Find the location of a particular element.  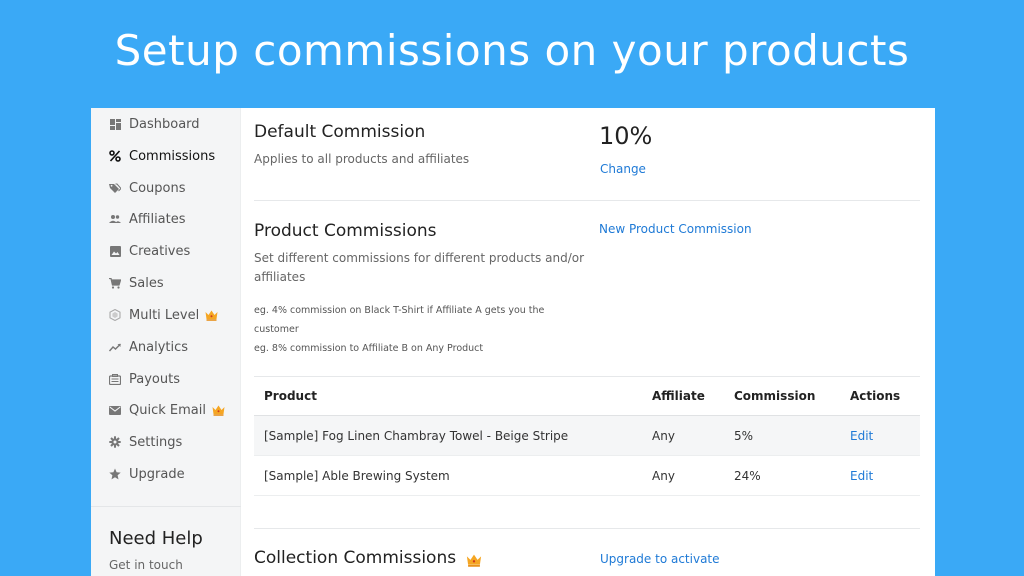

column-header-affiliate: Affiliate is located at coordinates (678, 396).